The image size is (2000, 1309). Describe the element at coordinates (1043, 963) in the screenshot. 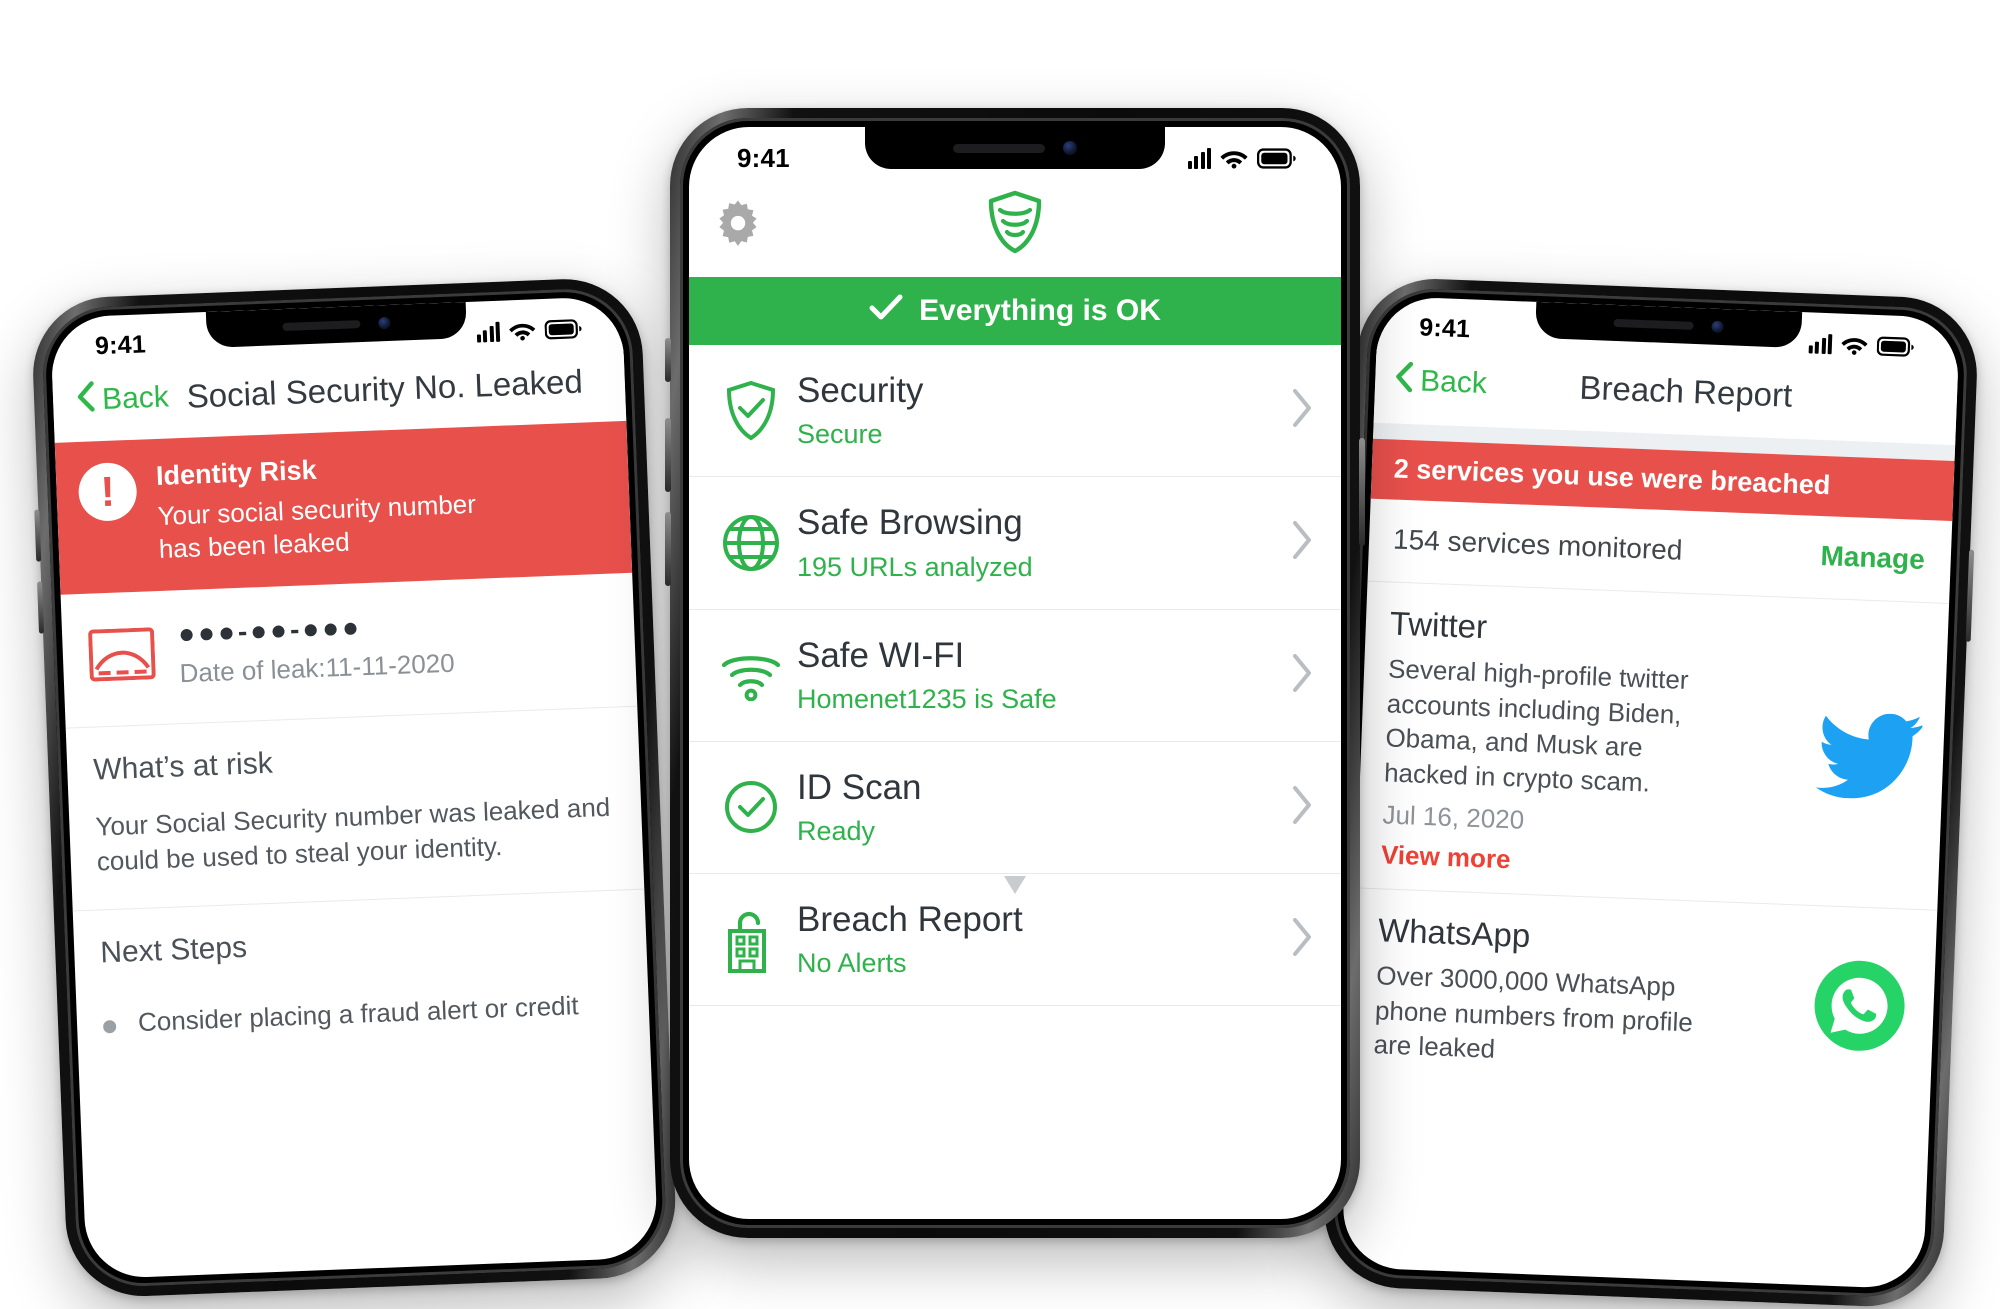

I see `list-item-status: No Alerts` at that location.